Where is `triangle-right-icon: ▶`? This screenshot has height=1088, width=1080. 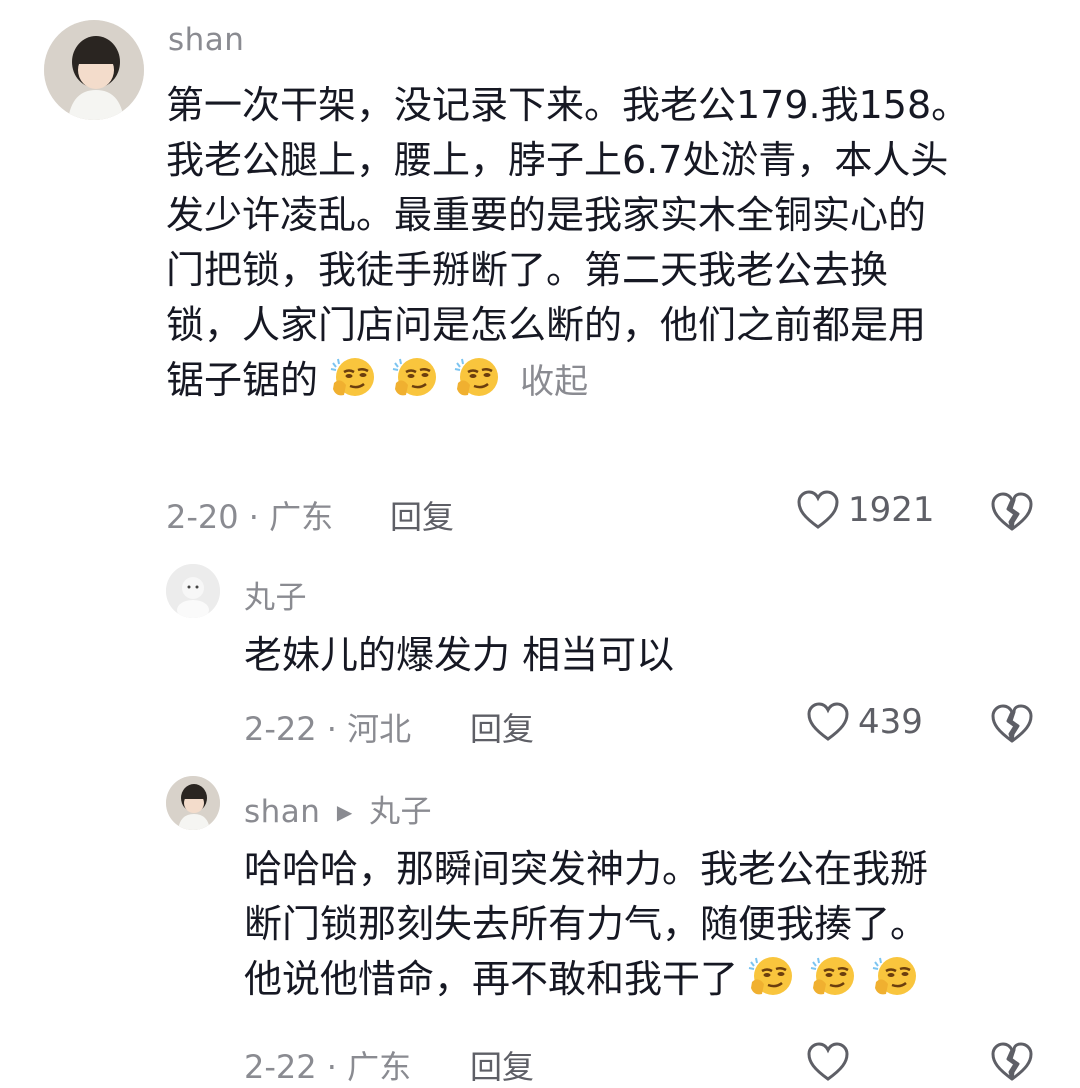 triangle-right-icon: ▶ is located at coordinates (344, 812).